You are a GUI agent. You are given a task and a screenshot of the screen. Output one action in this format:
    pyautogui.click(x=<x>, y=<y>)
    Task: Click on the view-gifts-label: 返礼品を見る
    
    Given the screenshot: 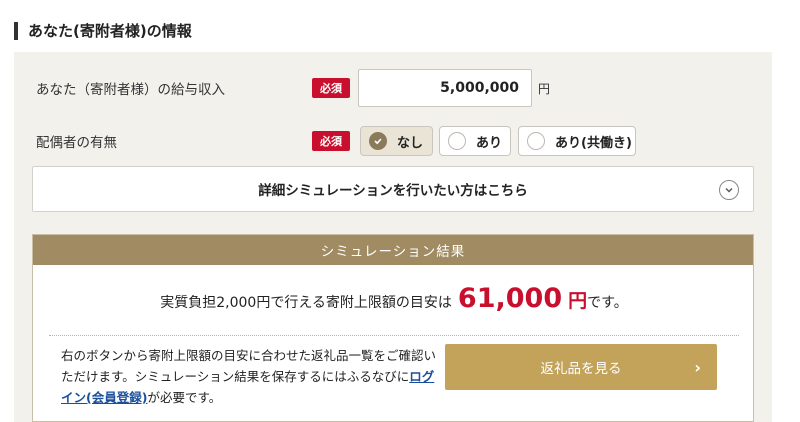 What is the action you would take?
    pyautogui.click(x=581, y=369)
    